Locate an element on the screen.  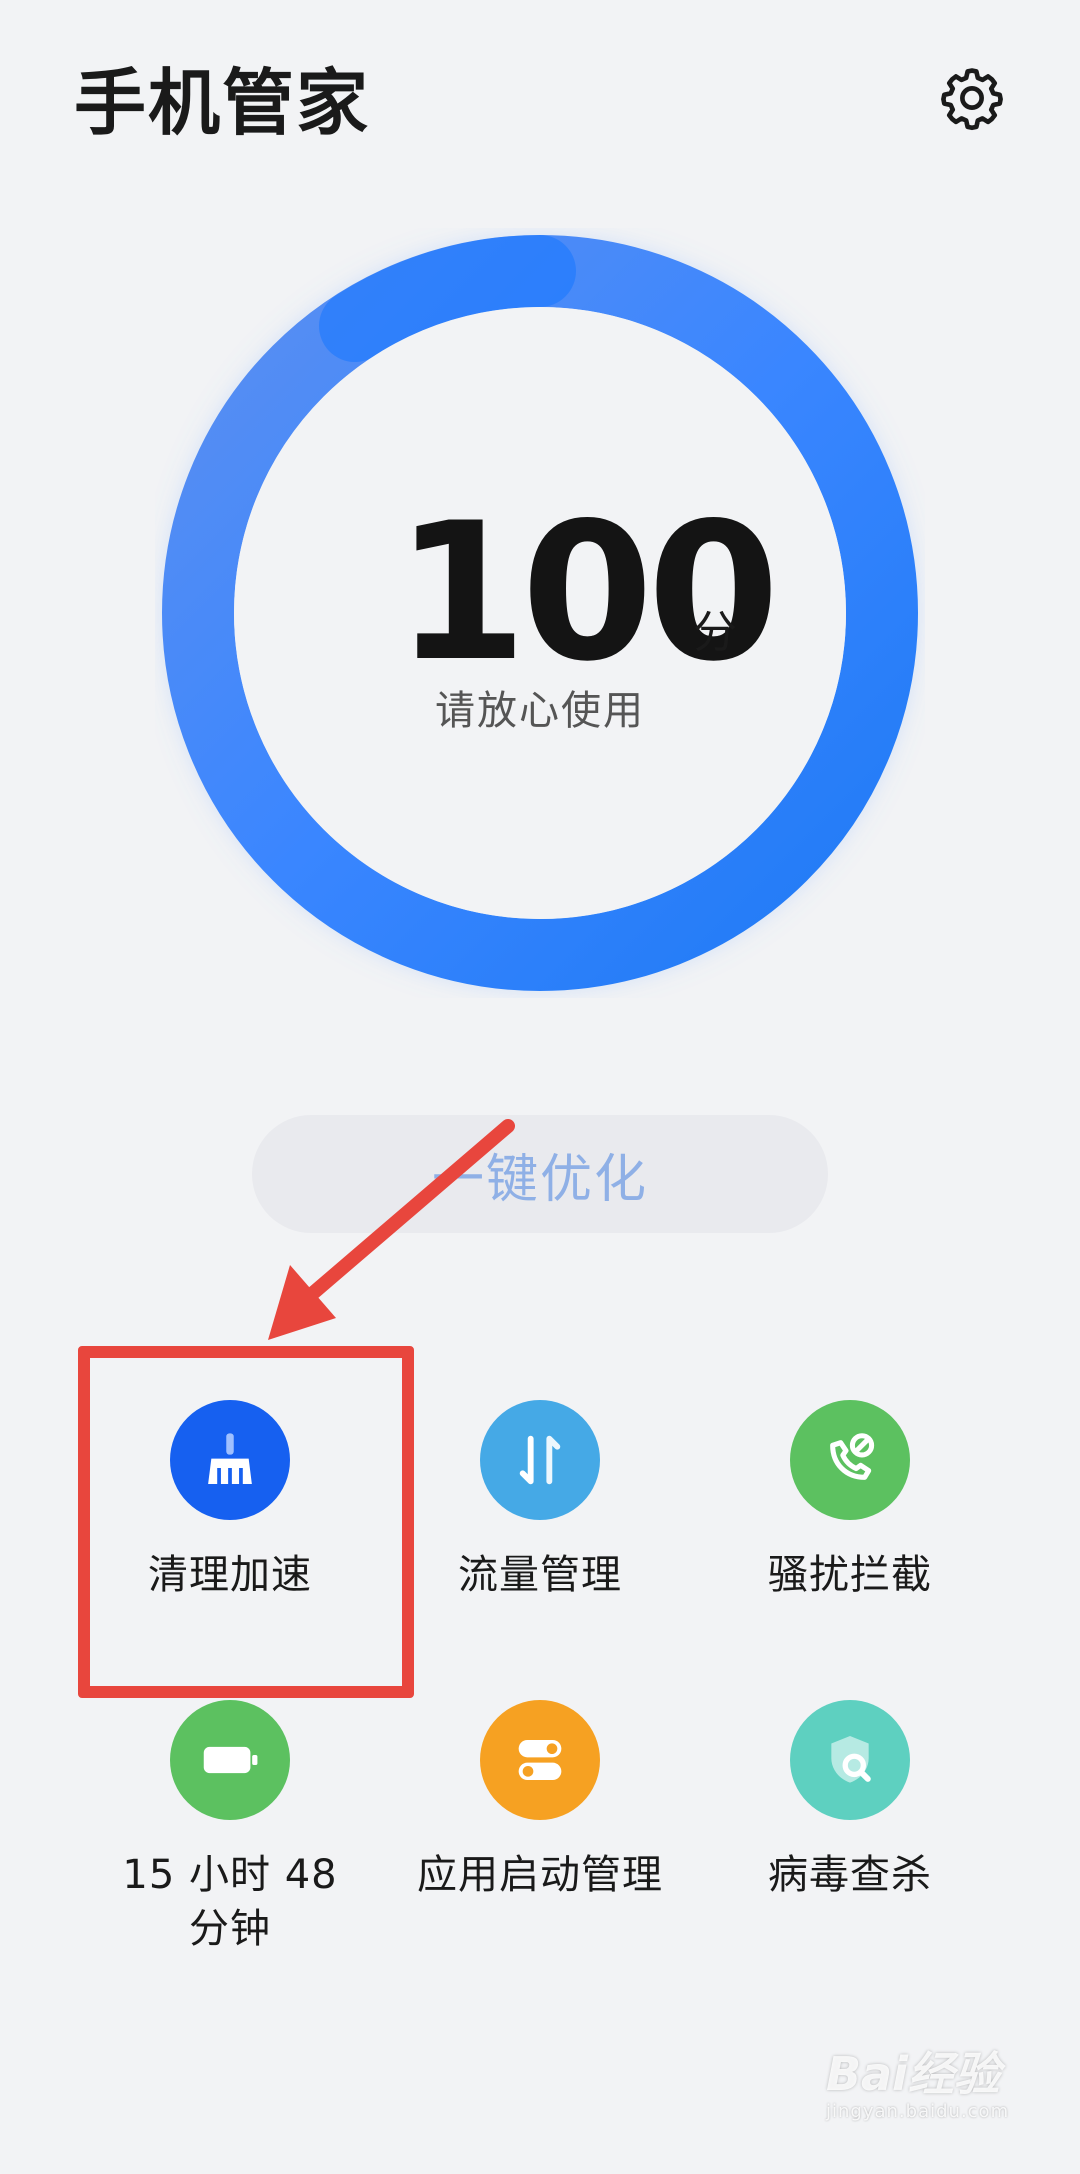
broom-icon is located at coordinates (230, 1460).